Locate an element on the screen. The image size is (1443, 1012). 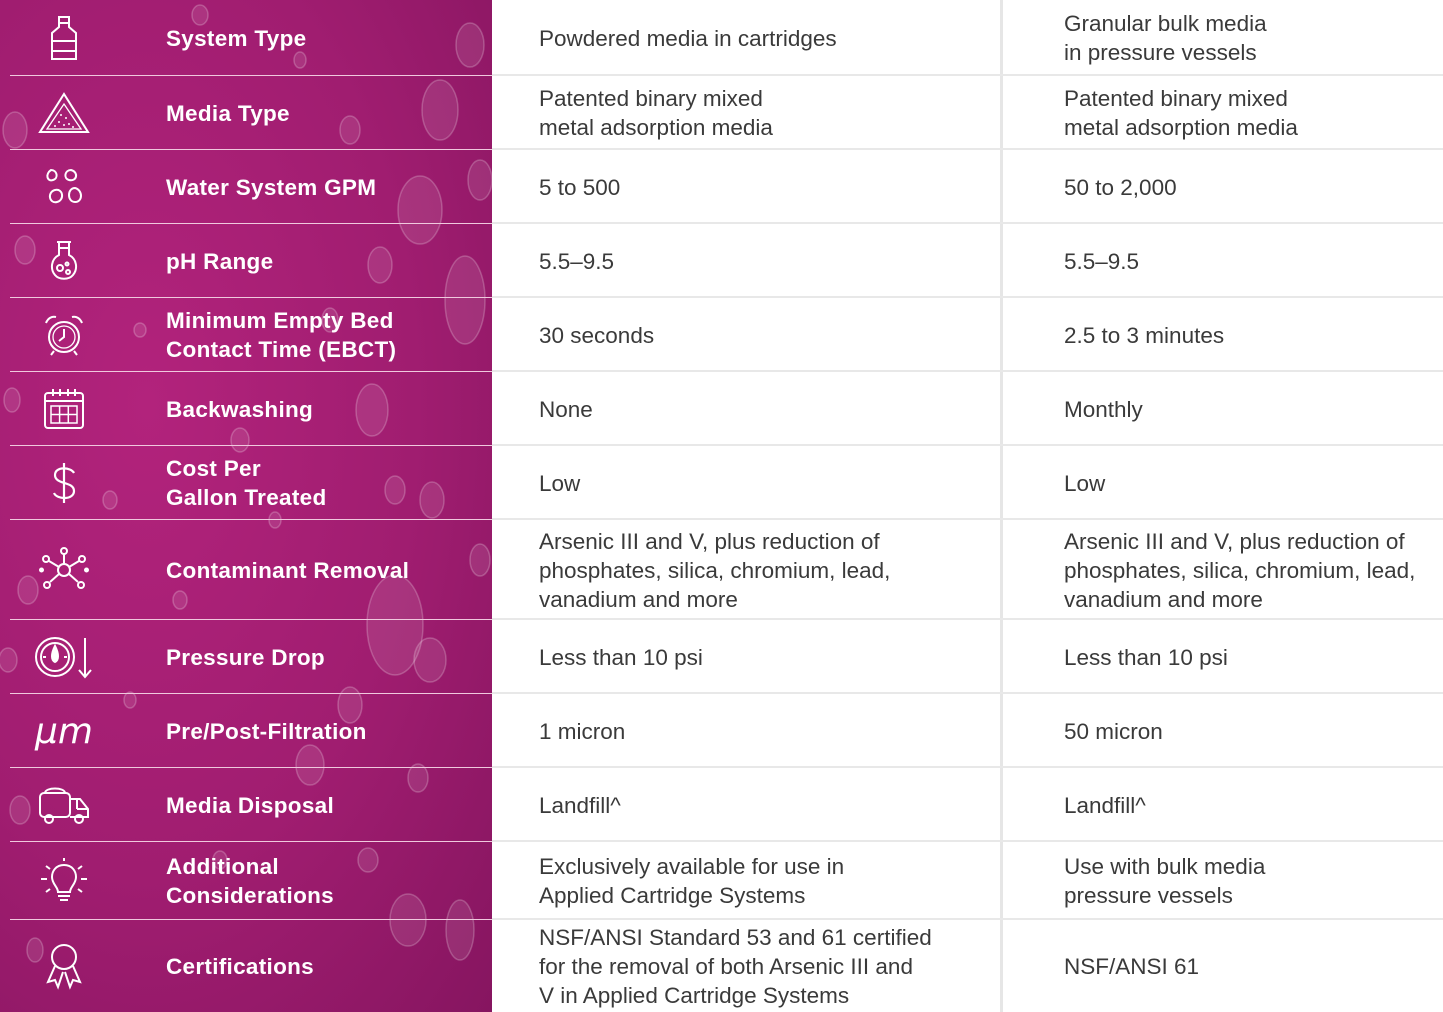
table-row: Cost Per Gallon Treated Low Low is located at coordinates (721, 483).